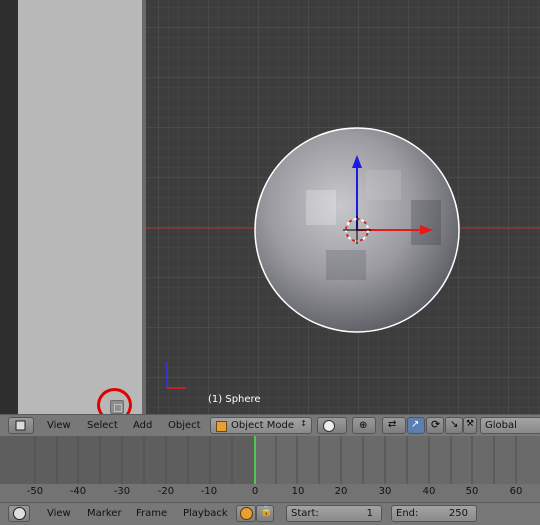 This screenshot has width=540, height=525. I want to click on ruler-tick: -30, so click(122, 491).